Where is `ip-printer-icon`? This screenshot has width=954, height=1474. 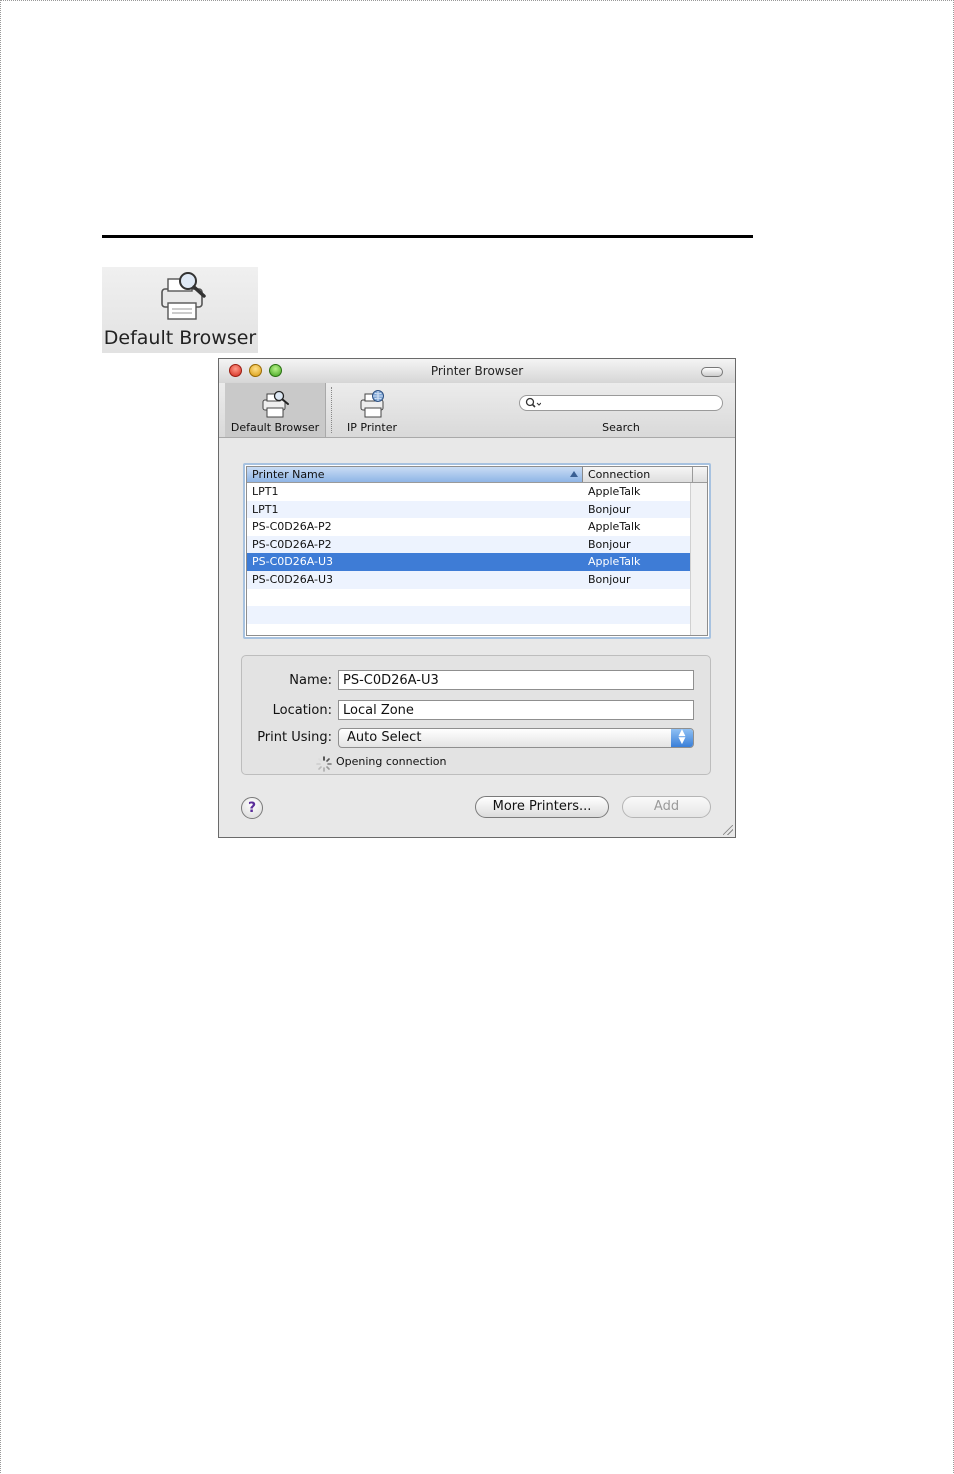 ip-printer-icon is located at coordinates (372, 404).